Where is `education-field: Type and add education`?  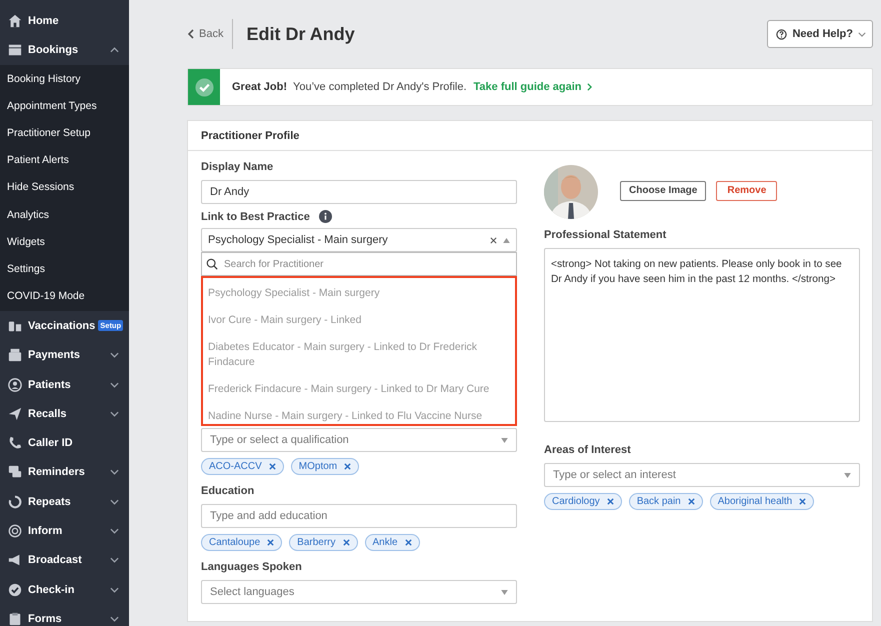 education-field: Type and add education is located at coordinates (359, 516).